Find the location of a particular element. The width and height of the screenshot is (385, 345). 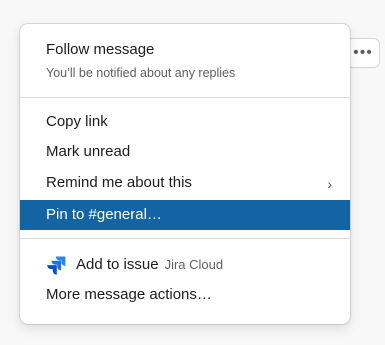

mark-unread-label: Mark unread is located at coordinates (88, 151).